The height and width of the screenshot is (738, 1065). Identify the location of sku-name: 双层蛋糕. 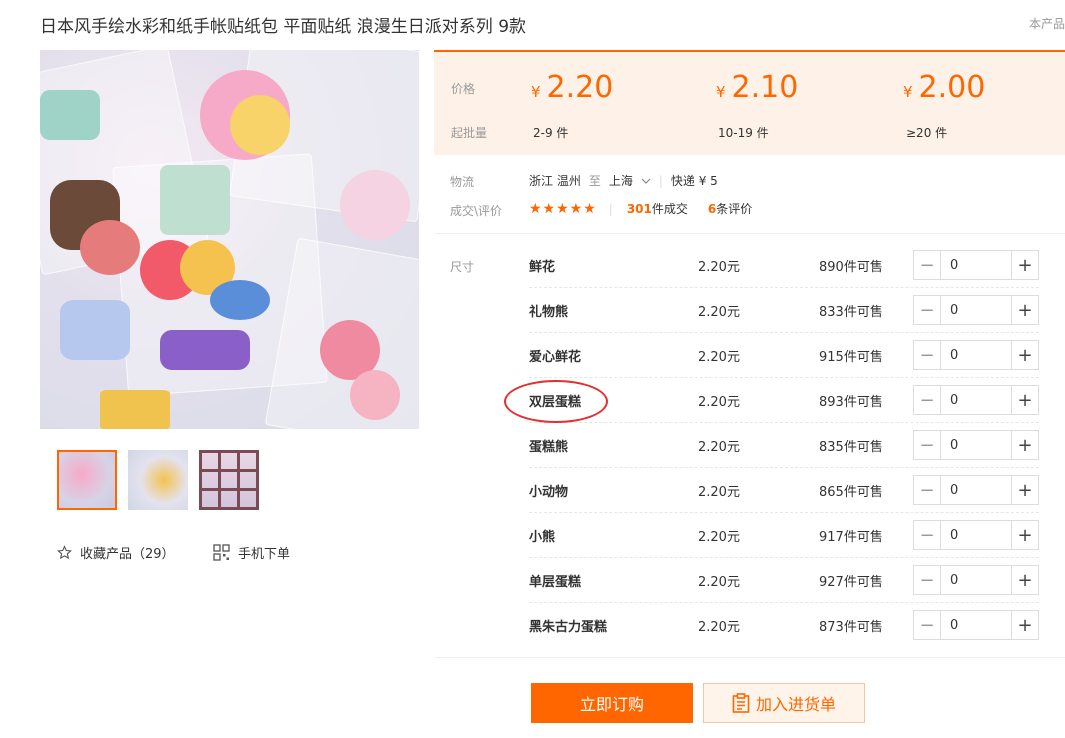
(555, 402).